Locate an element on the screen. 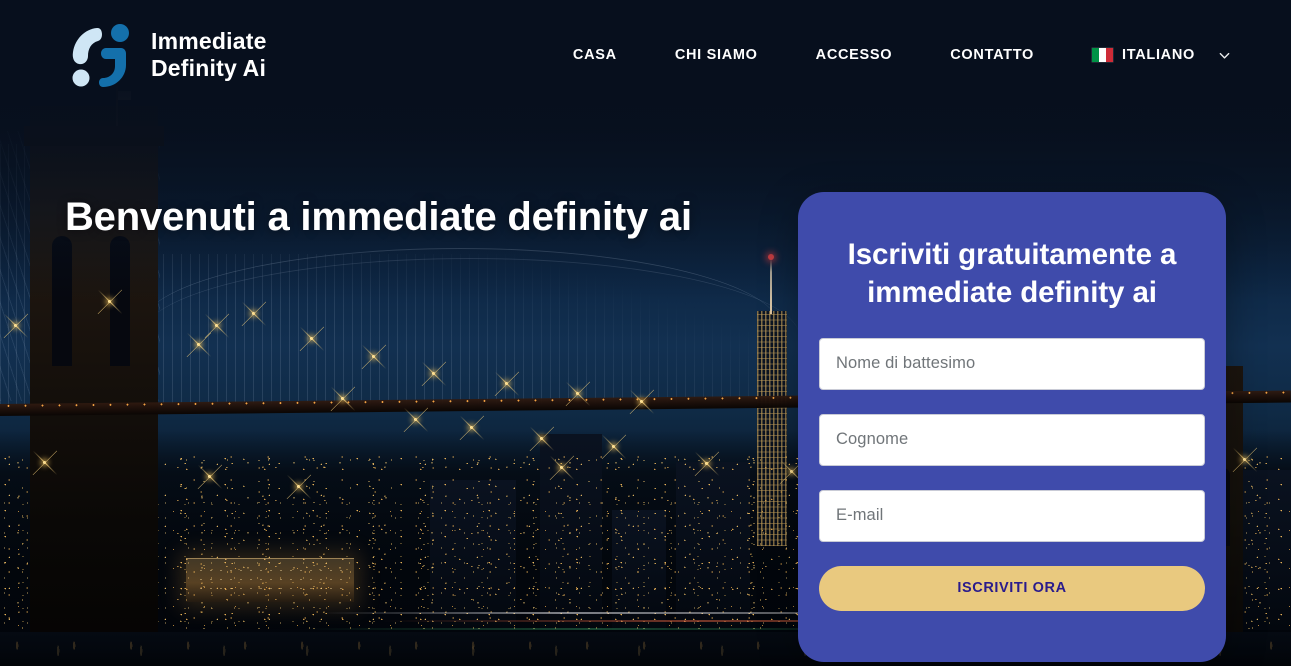  nav-item-contatto: CONTATTO is located at coordinates (992, 55).